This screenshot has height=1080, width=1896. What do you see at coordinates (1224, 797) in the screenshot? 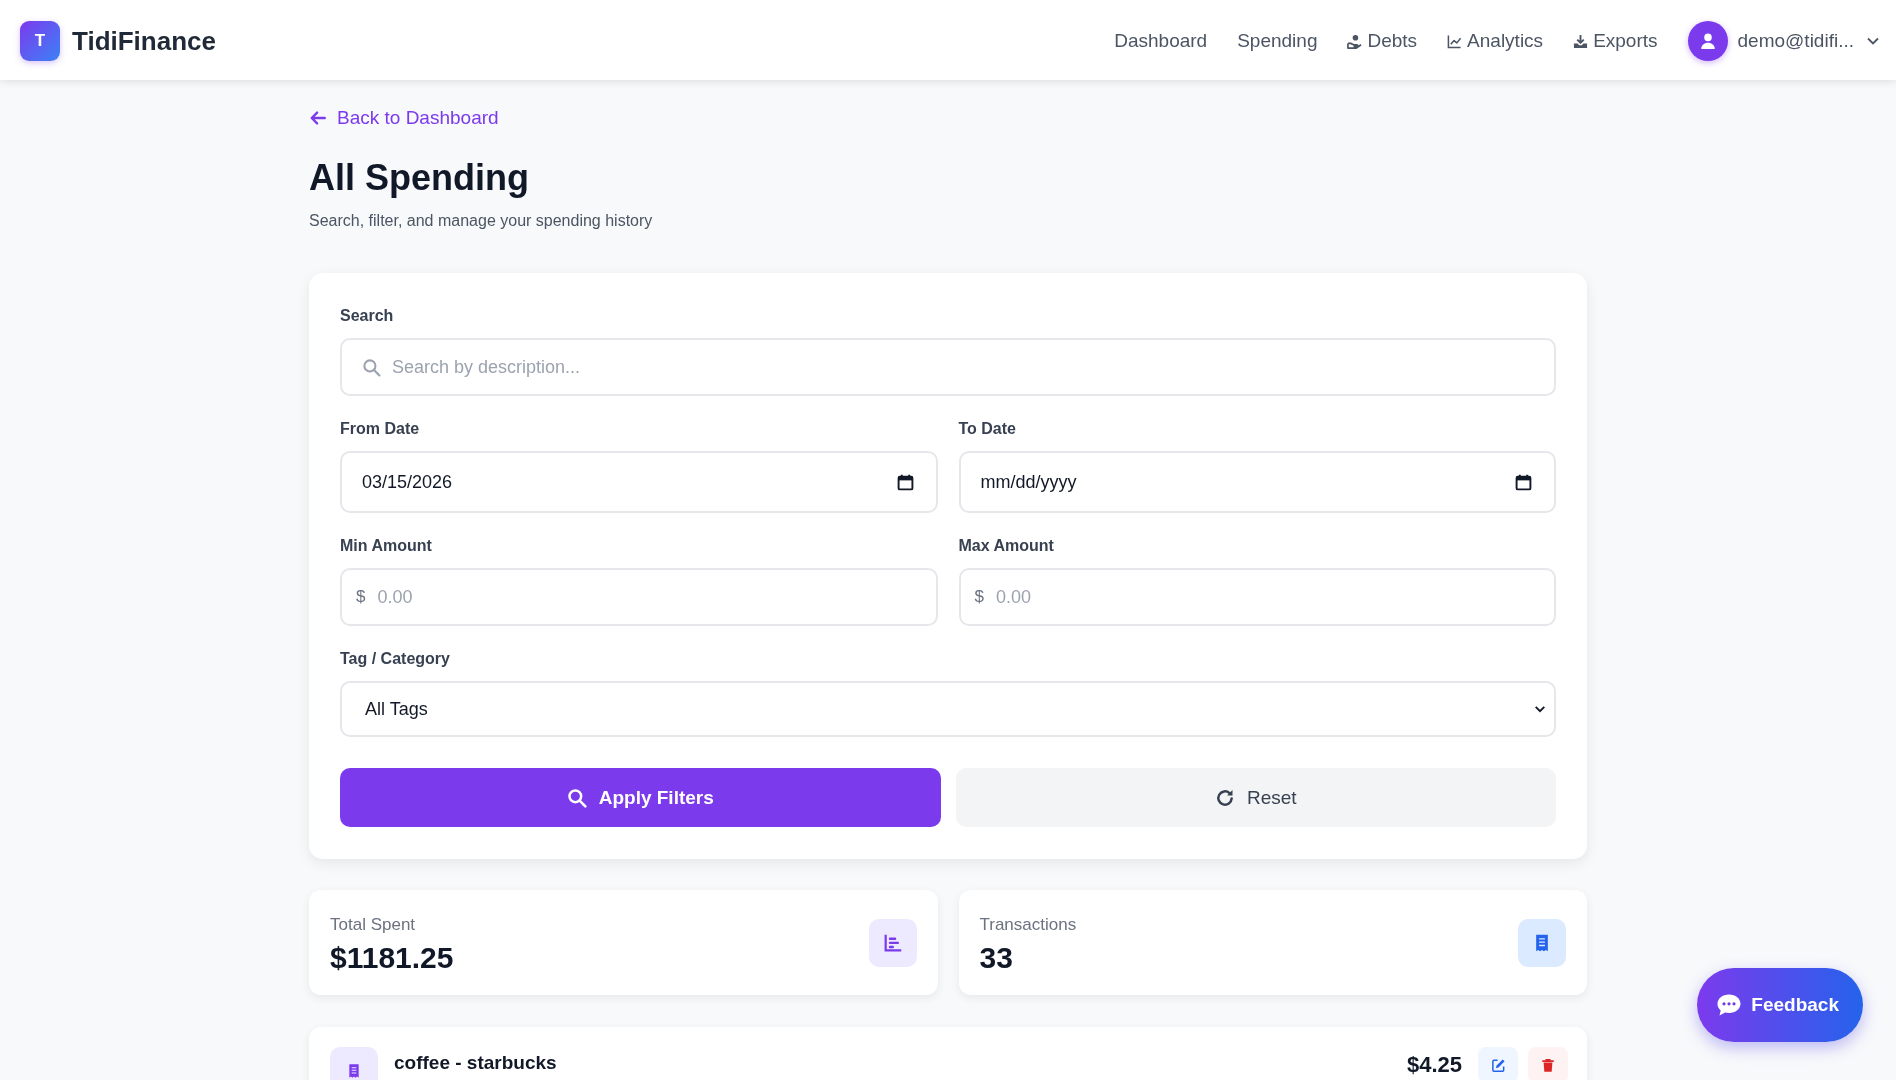
I see `refresh-icon` at bounding box center [1224, 797].